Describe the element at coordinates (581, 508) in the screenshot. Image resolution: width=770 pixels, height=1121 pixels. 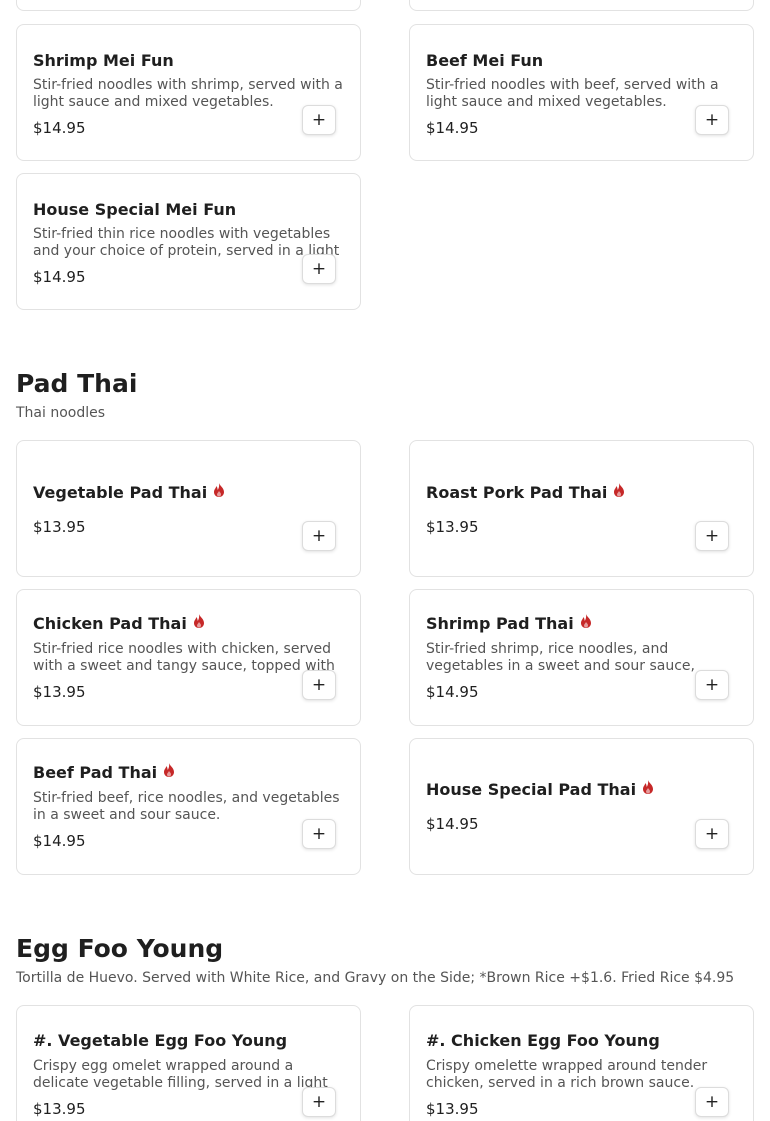
I see `menu-item-card: Roast Pork Pad Thai $13.95 +` at that location.